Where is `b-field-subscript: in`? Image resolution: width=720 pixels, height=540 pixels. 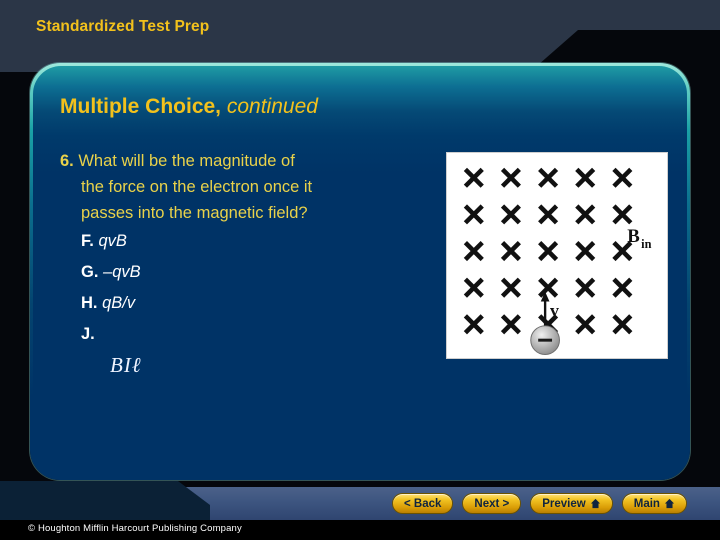 b-field-subscript: in is located at coordinates (646, 244).